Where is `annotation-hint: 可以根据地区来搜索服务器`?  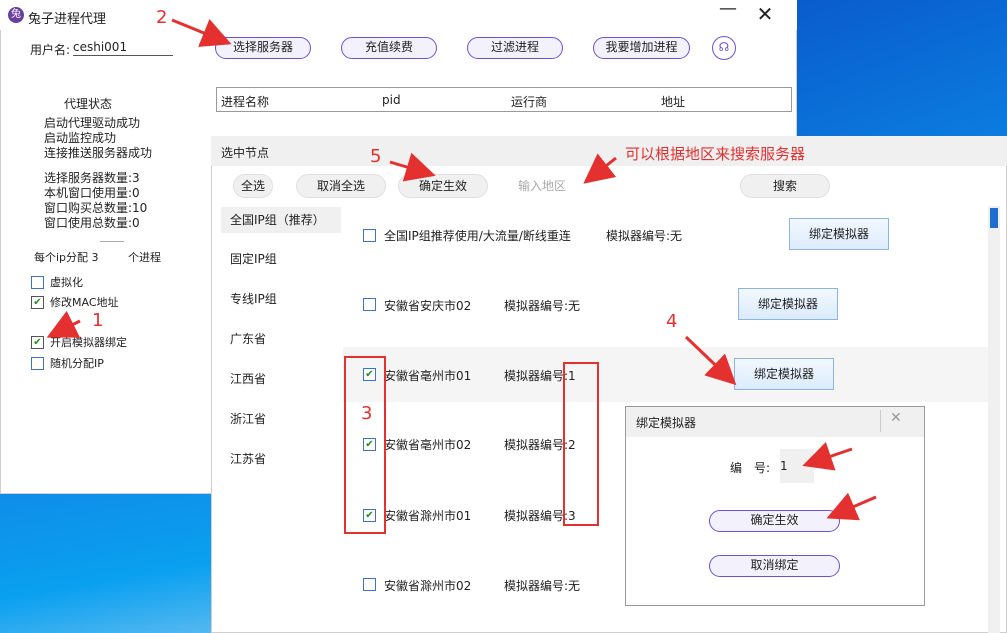
annotation-hint: 可以根据地区来搜索服务器 is located at coordinates (715, 154).